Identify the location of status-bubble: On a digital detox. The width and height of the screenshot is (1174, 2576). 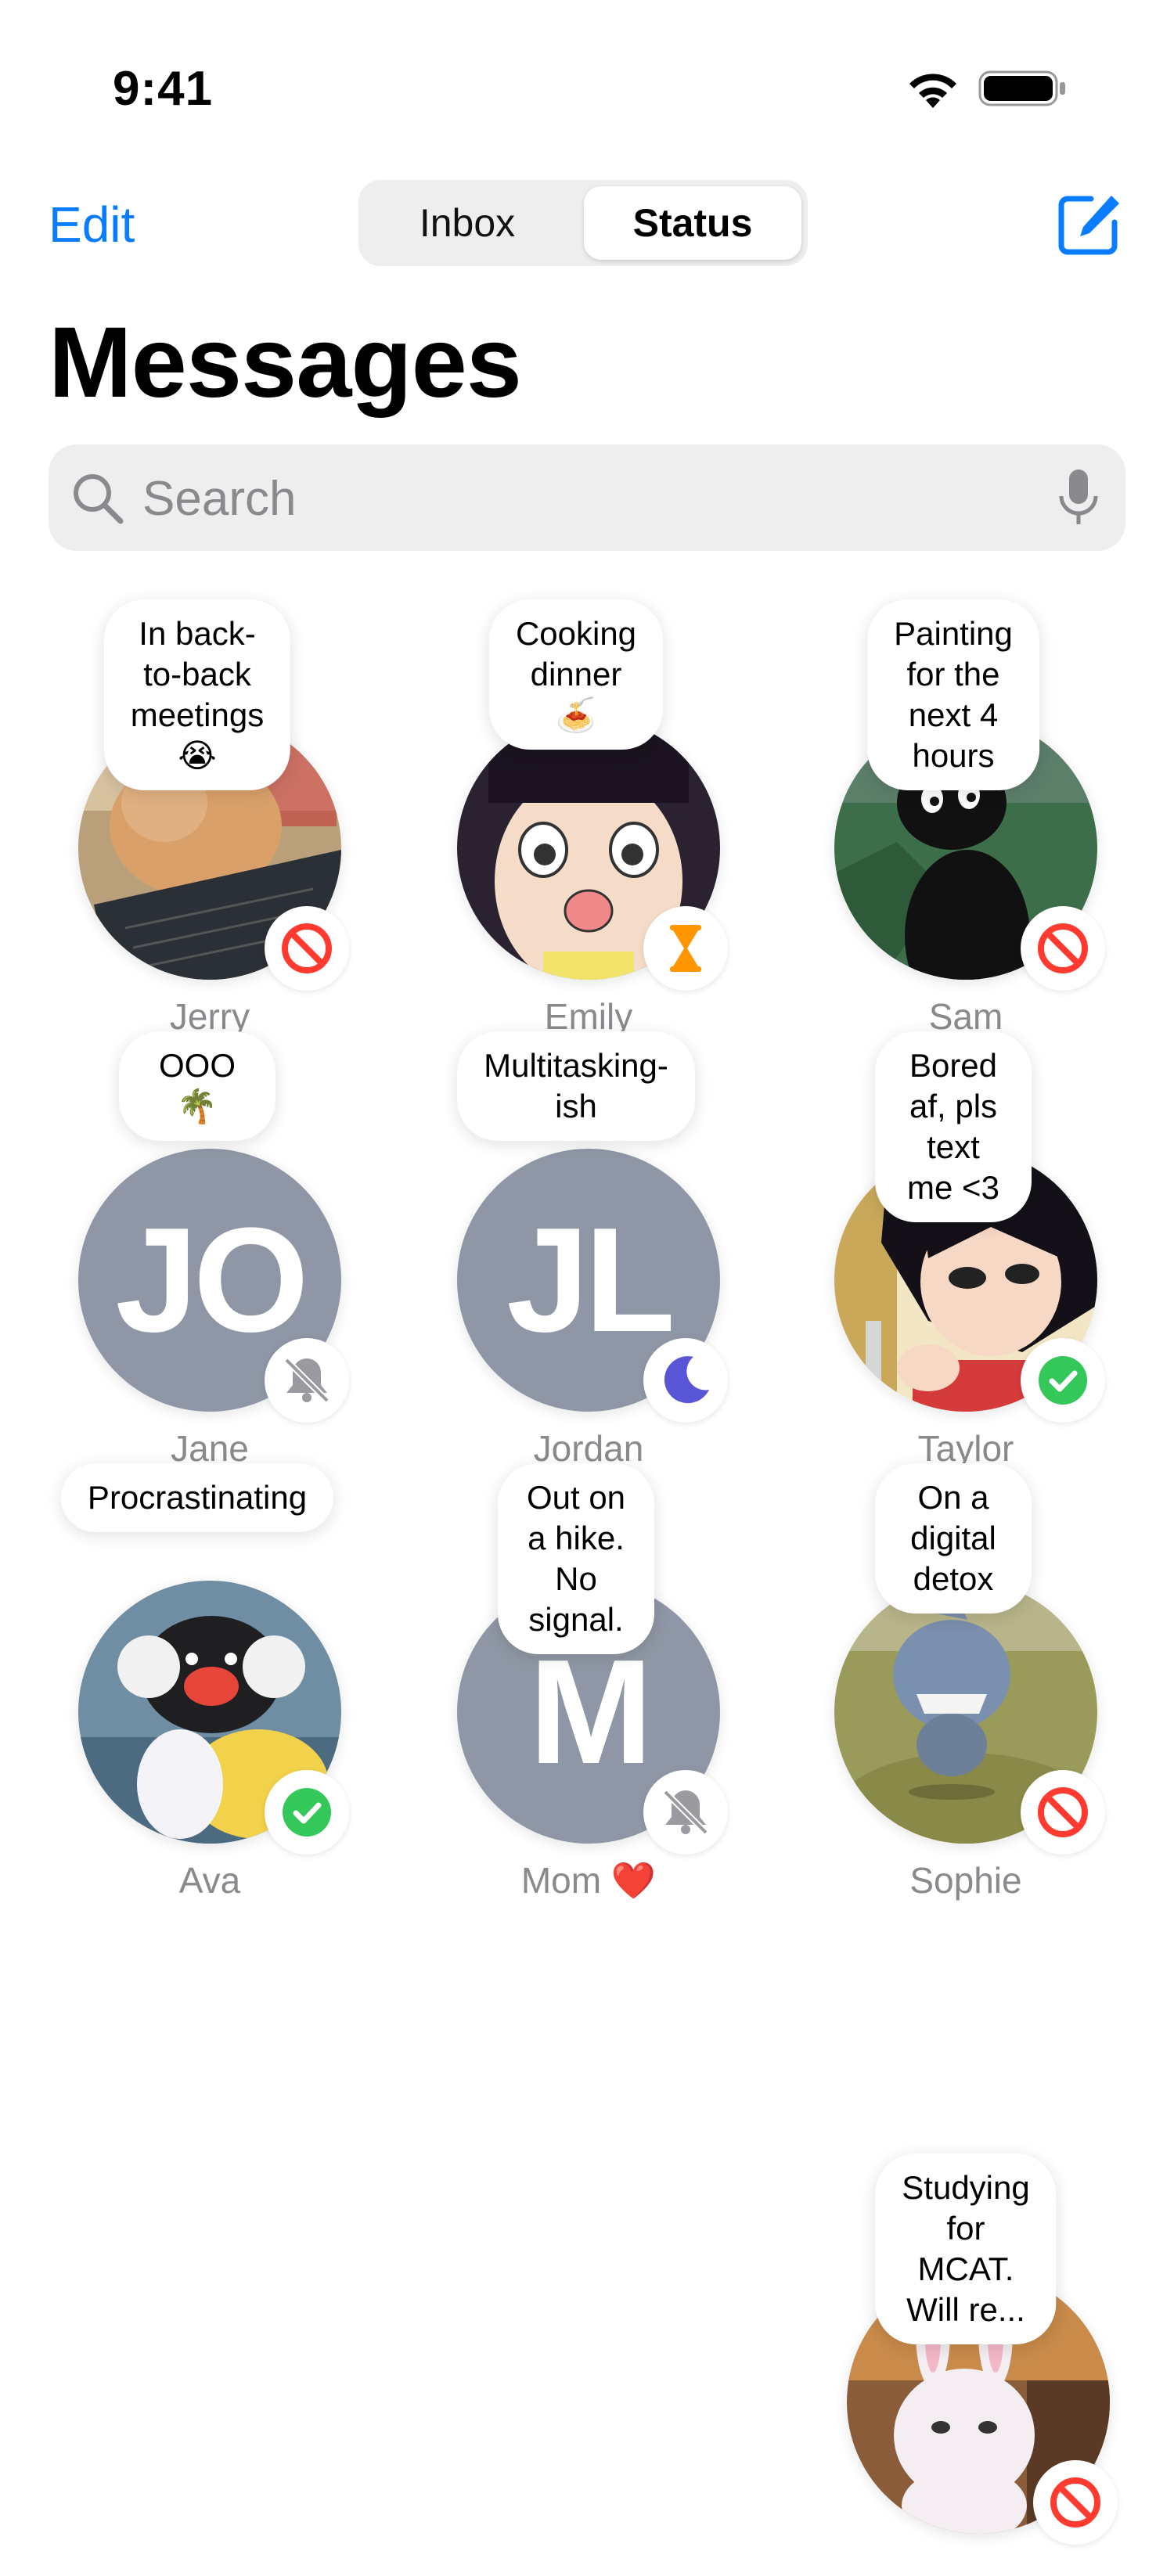
(953, 1539).